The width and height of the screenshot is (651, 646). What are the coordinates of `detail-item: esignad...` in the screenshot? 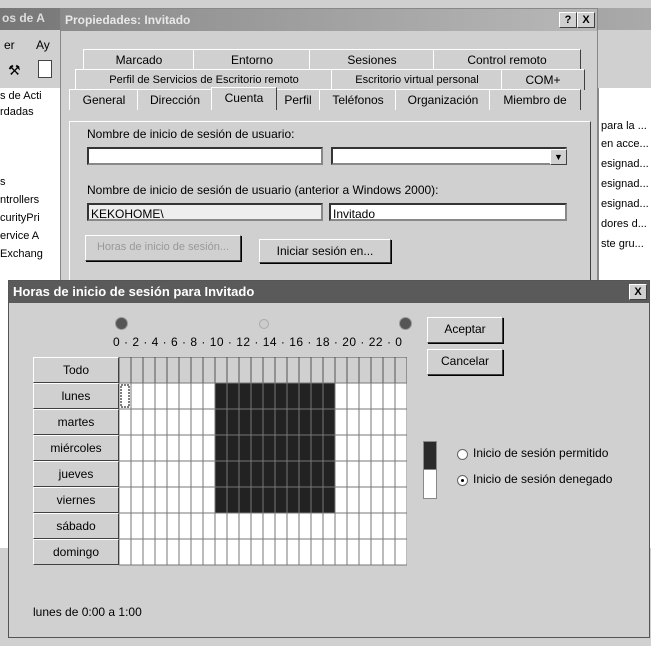 It's located at (626, 164).